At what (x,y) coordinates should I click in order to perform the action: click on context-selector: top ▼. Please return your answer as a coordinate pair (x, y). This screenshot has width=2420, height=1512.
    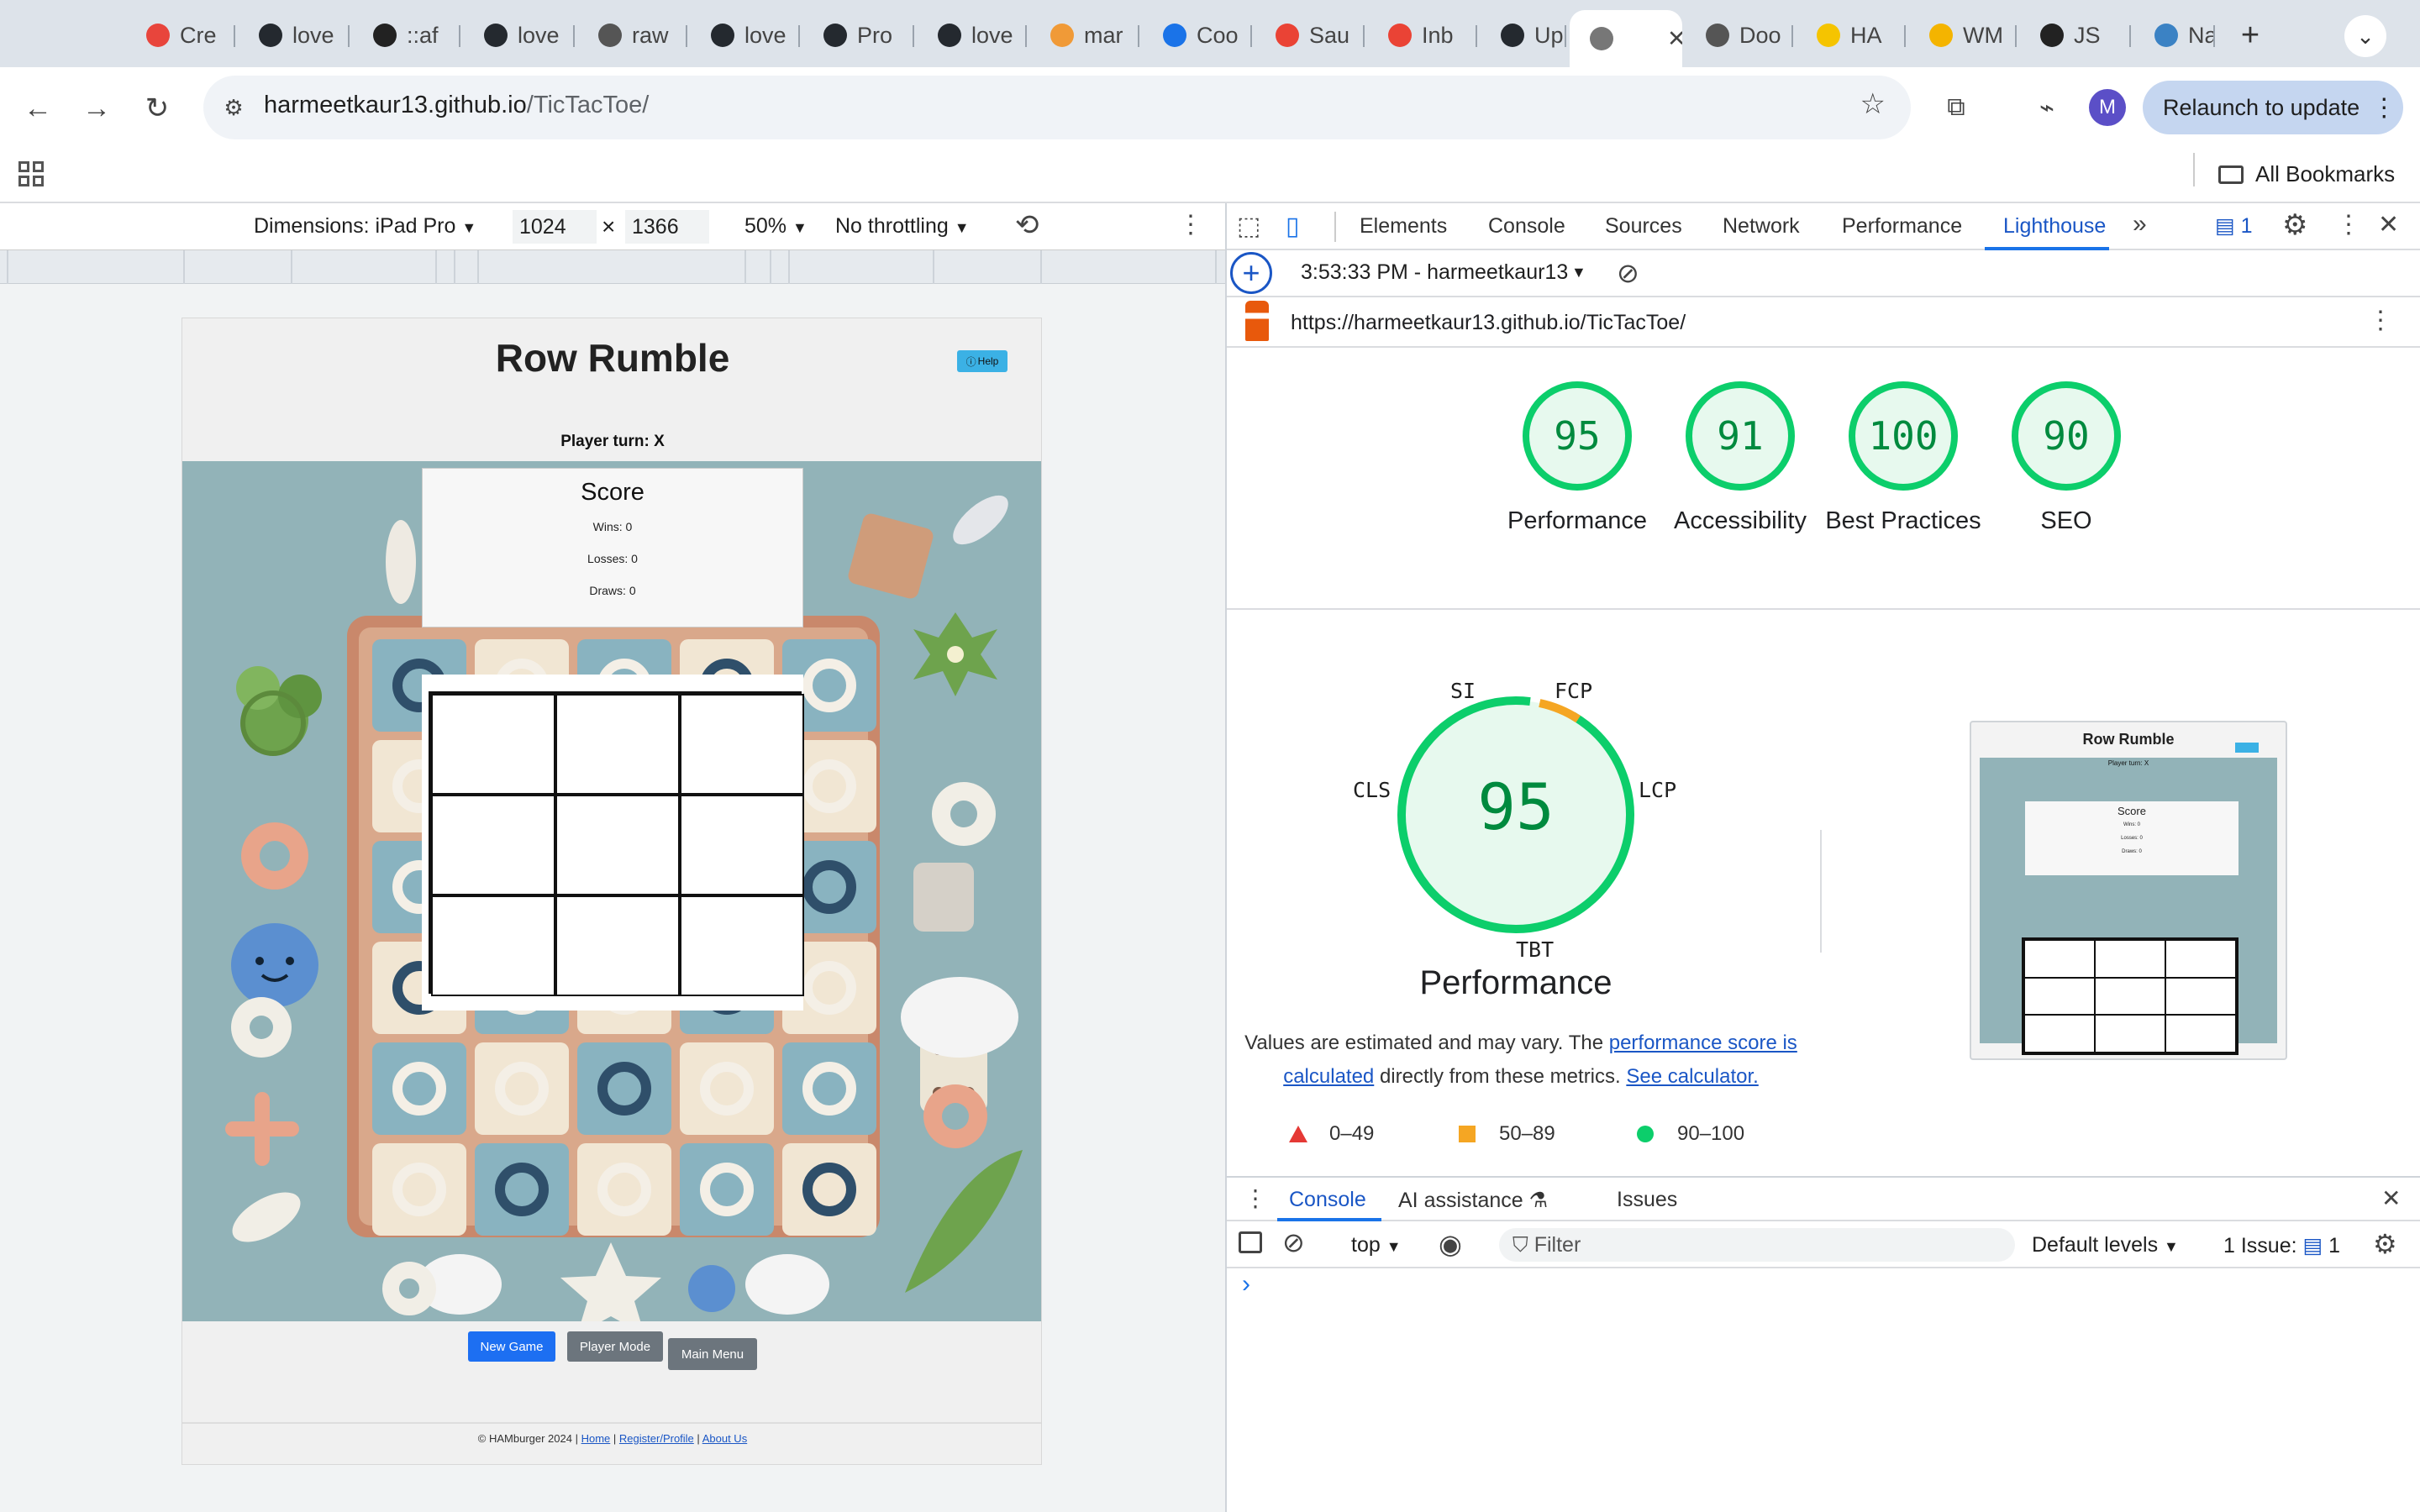
    Looking at the image, I should click on (1377, 1245).